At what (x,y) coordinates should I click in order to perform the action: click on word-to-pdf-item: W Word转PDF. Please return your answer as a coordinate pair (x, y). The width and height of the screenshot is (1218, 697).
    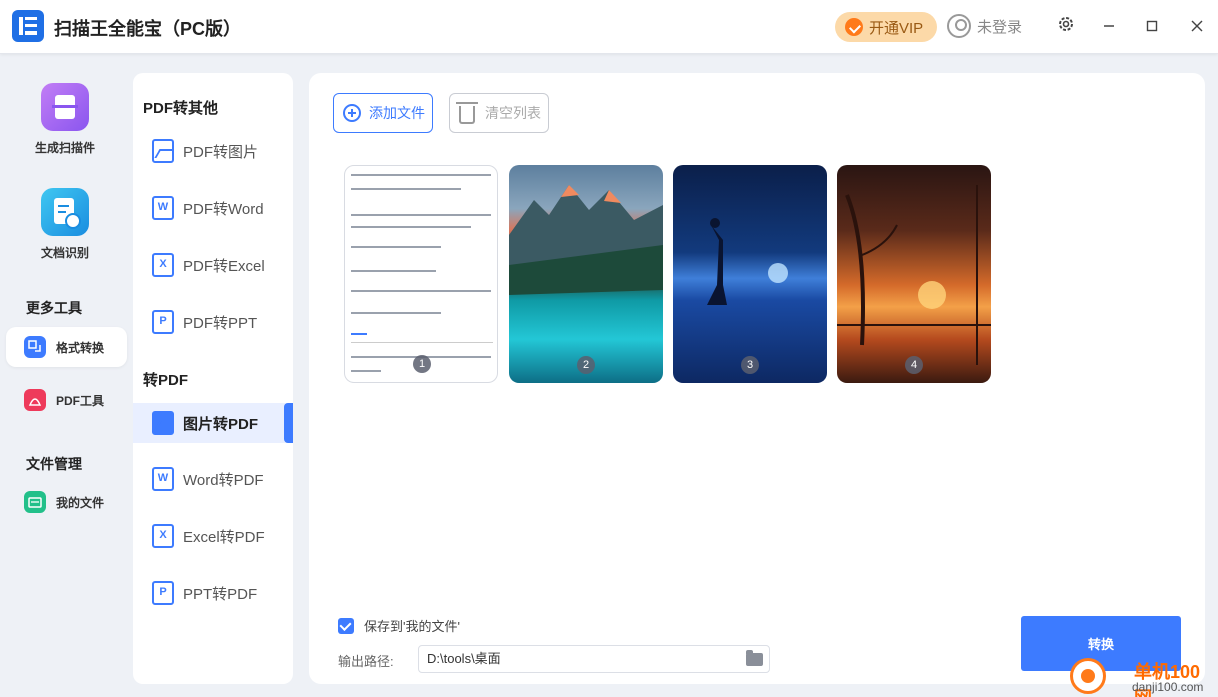
    Looking at the image, I should click on (213, 479).